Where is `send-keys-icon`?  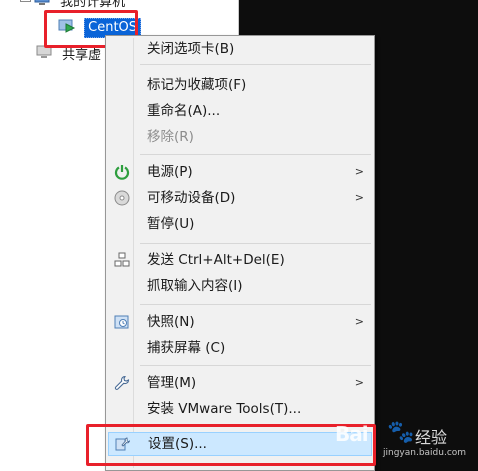
send-keys-icon is located at coordinates (122, 260).